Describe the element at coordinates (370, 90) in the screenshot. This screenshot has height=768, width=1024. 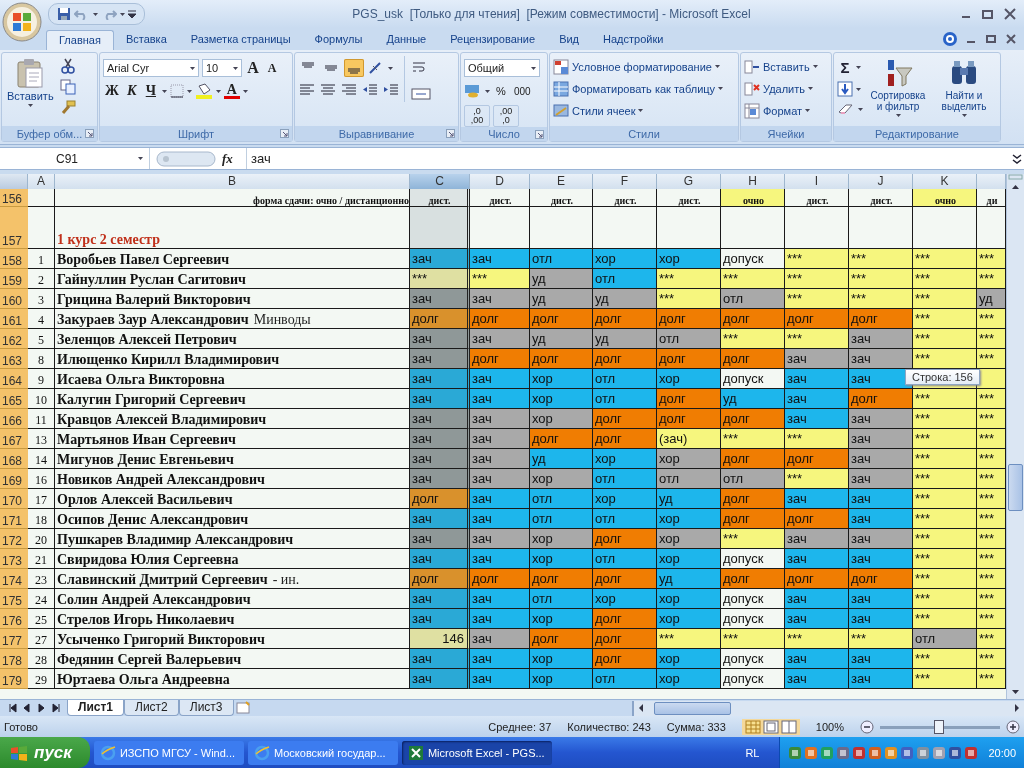
I see `indent-decrease-icon` at that location.